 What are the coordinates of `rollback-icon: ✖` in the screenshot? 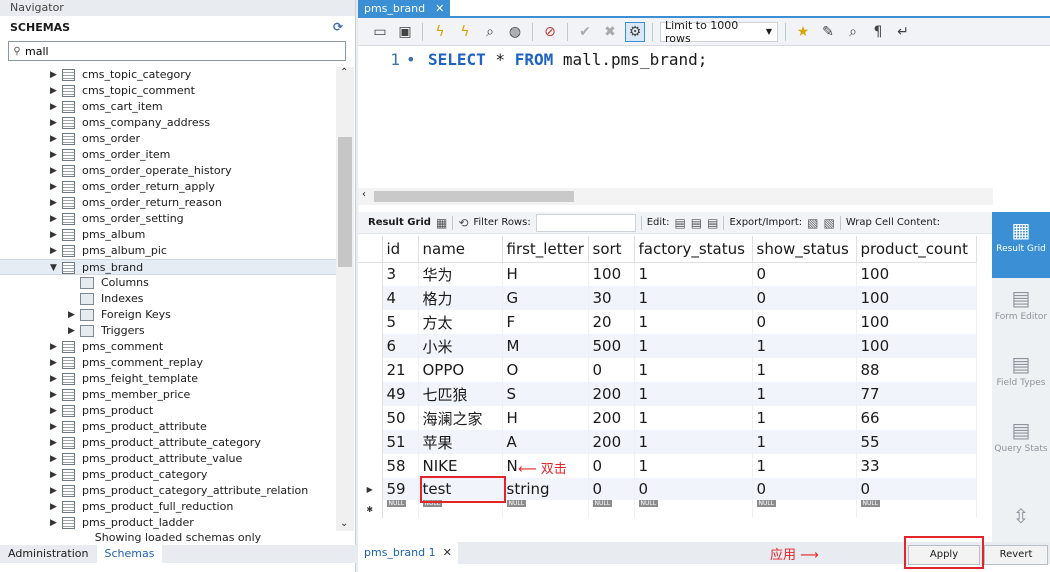 It's located at (610, 32).